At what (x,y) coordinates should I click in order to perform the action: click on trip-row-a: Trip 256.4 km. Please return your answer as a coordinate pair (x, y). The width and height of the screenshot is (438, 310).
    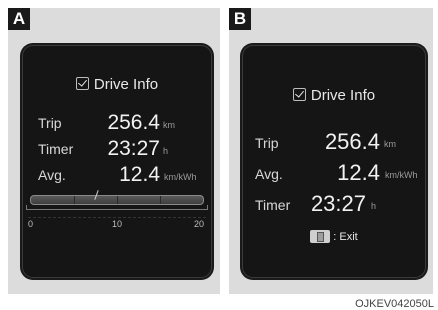
    Looking at the image, I should click on (117, 123).